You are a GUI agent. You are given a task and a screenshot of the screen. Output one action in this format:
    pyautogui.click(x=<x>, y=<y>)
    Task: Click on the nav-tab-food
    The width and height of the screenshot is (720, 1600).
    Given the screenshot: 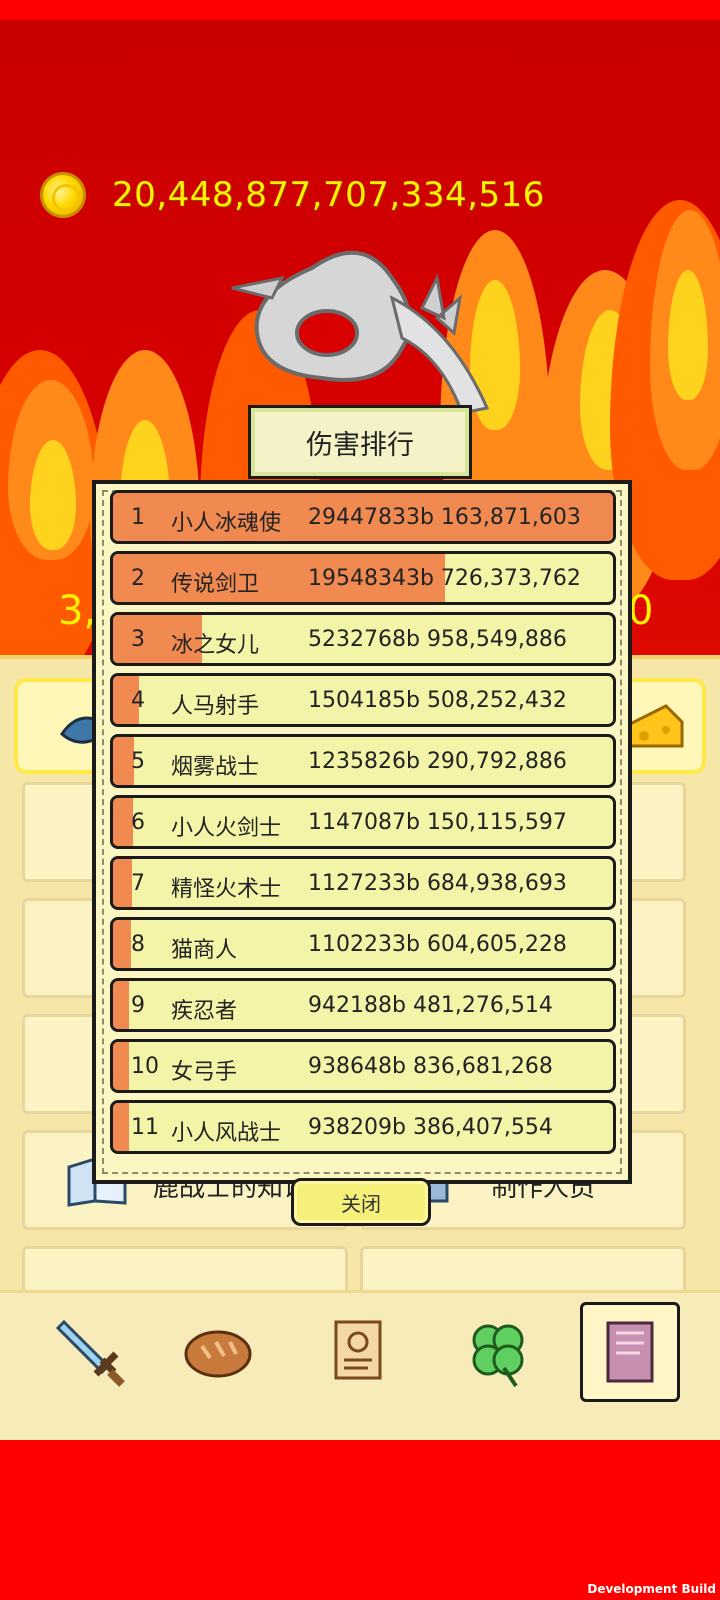 What is the action you would take?
    pyautogui.click(x=218, y=1352)
    